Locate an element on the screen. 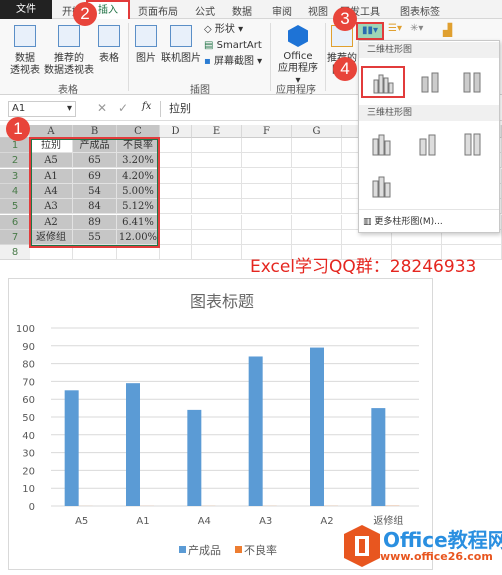  y-tick-label: 30 is located at coordinates (28, 454).